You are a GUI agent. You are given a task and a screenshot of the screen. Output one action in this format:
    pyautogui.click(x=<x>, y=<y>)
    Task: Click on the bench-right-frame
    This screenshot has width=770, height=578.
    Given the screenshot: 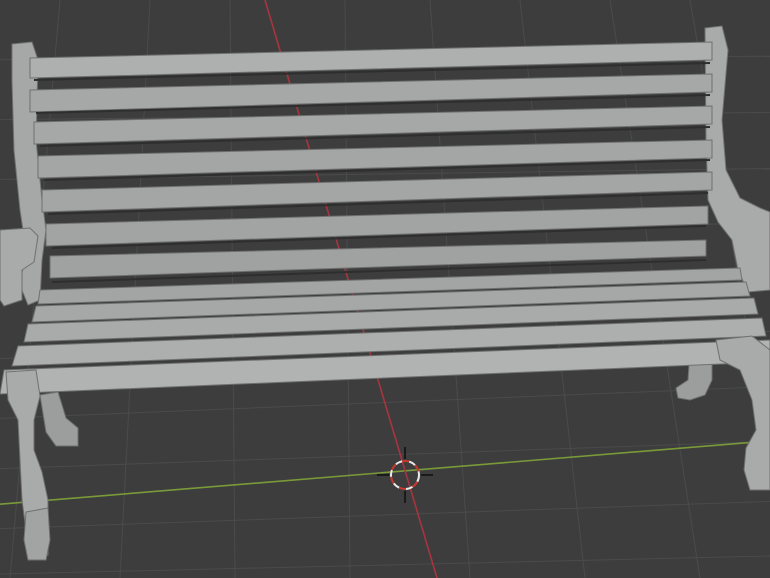 What is the action you would take?
    pyautogui.click(x=737, y=159)
    